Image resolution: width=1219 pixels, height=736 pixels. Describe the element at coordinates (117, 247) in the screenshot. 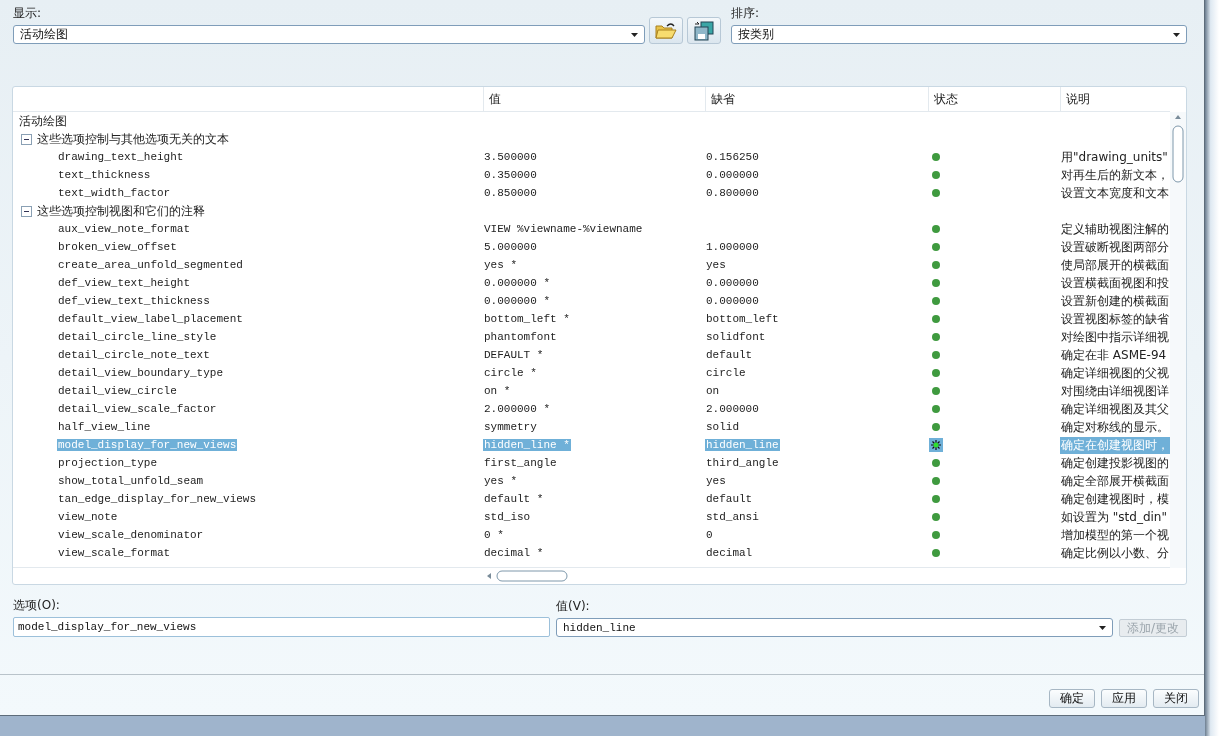

I see `option-name: broken_view_offset` at that location.